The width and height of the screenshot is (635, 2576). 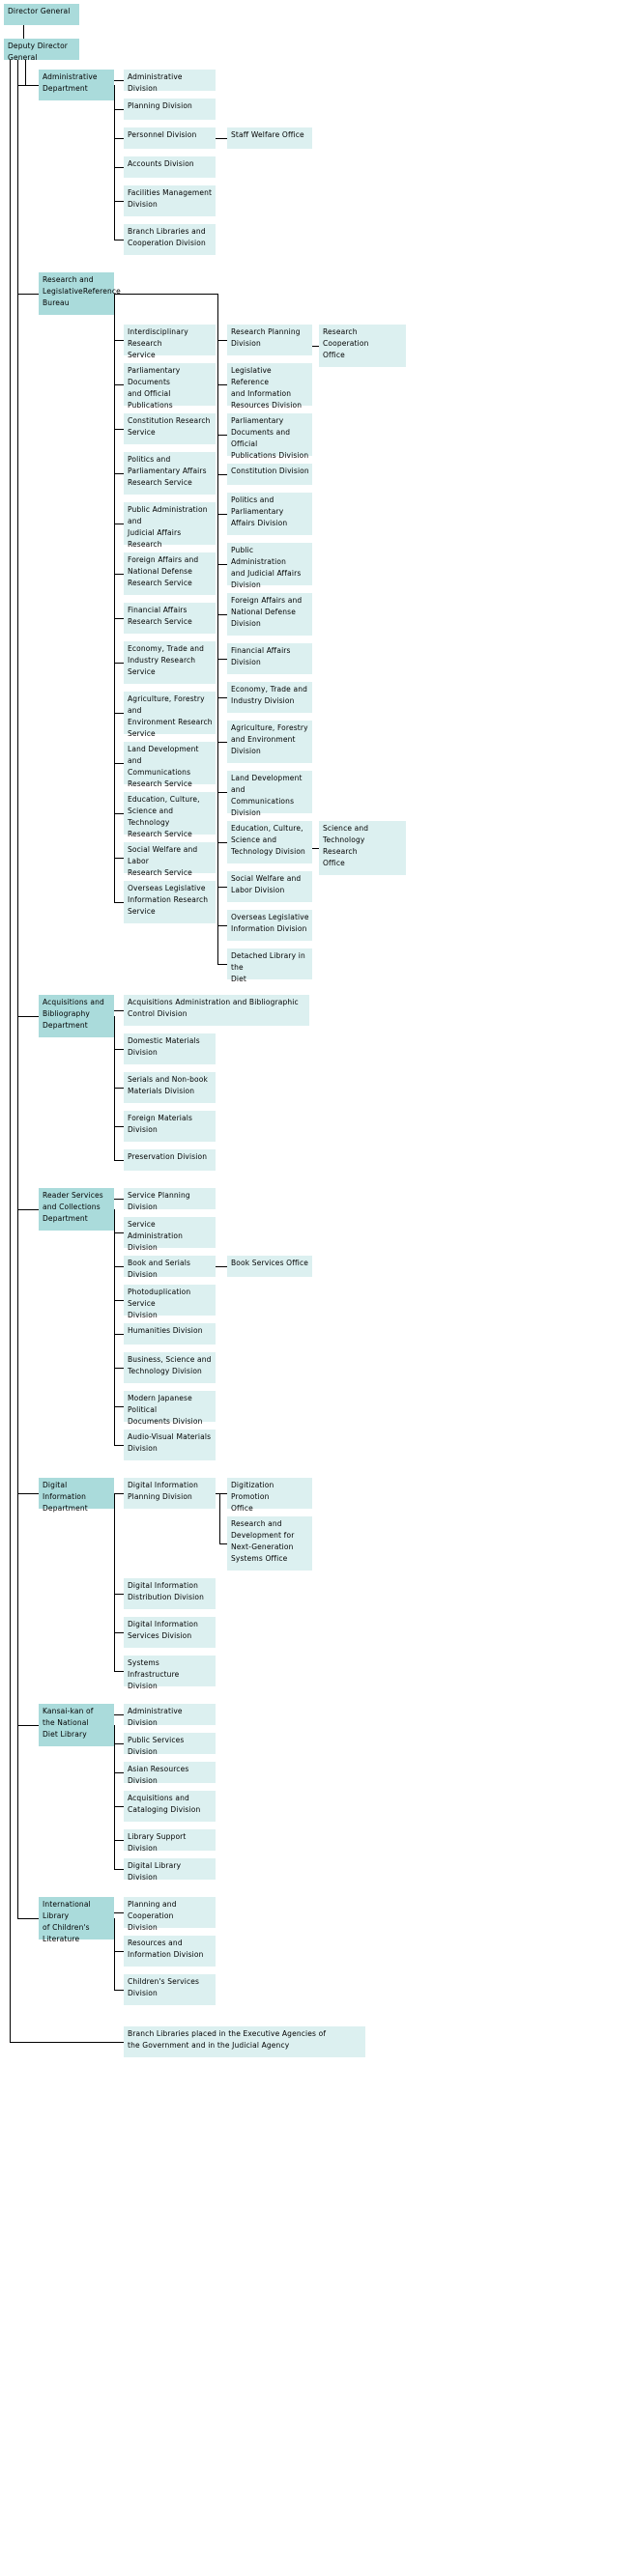 I want to click on node-division-0-0: Administrative Division, so click(x=170, y=81).